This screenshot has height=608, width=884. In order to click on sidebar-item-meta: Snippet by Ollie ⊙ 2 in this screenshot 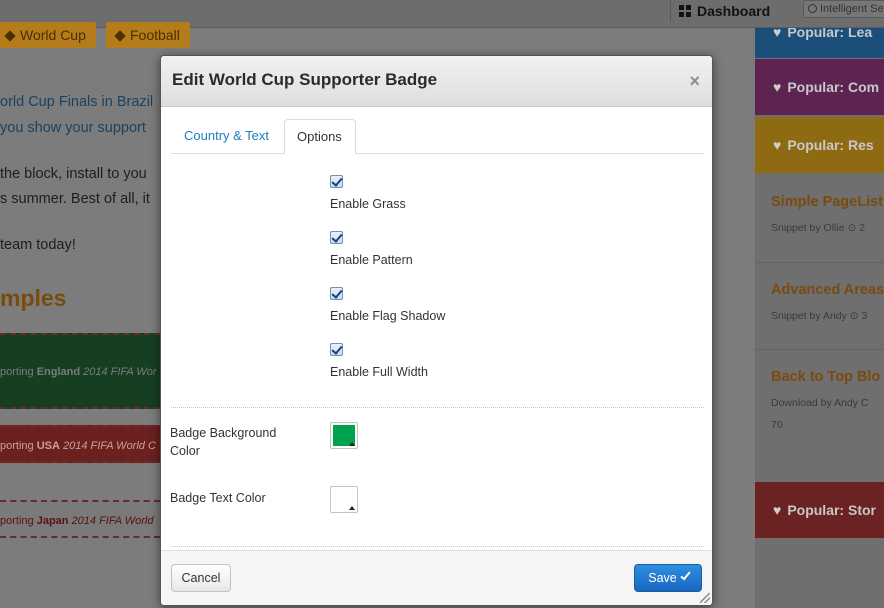, I will do `click(818, 228)`.